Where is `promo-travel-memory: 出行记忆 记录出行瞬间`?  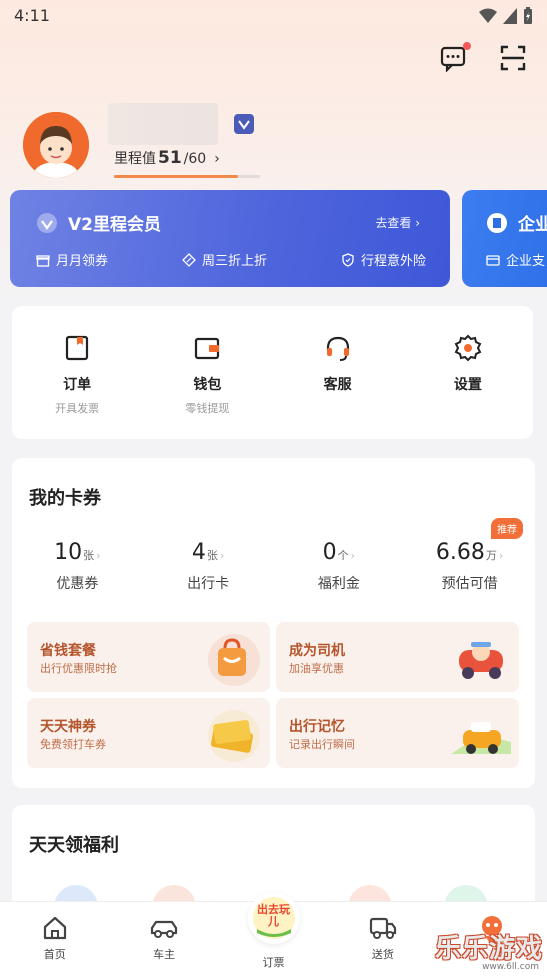 promo-travel-memory: 出行记忆 记录出行瞬间 is located at coordinates (397, 733).